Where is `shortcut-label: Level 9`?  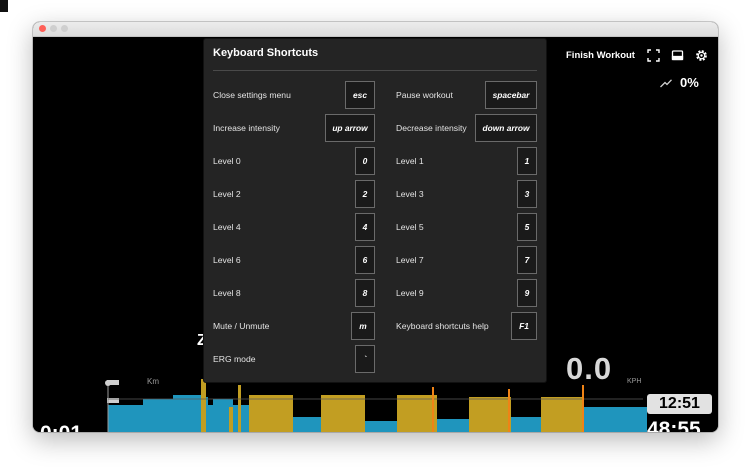 shortcut-label: Level 9 is located at coordinates (410, 293).